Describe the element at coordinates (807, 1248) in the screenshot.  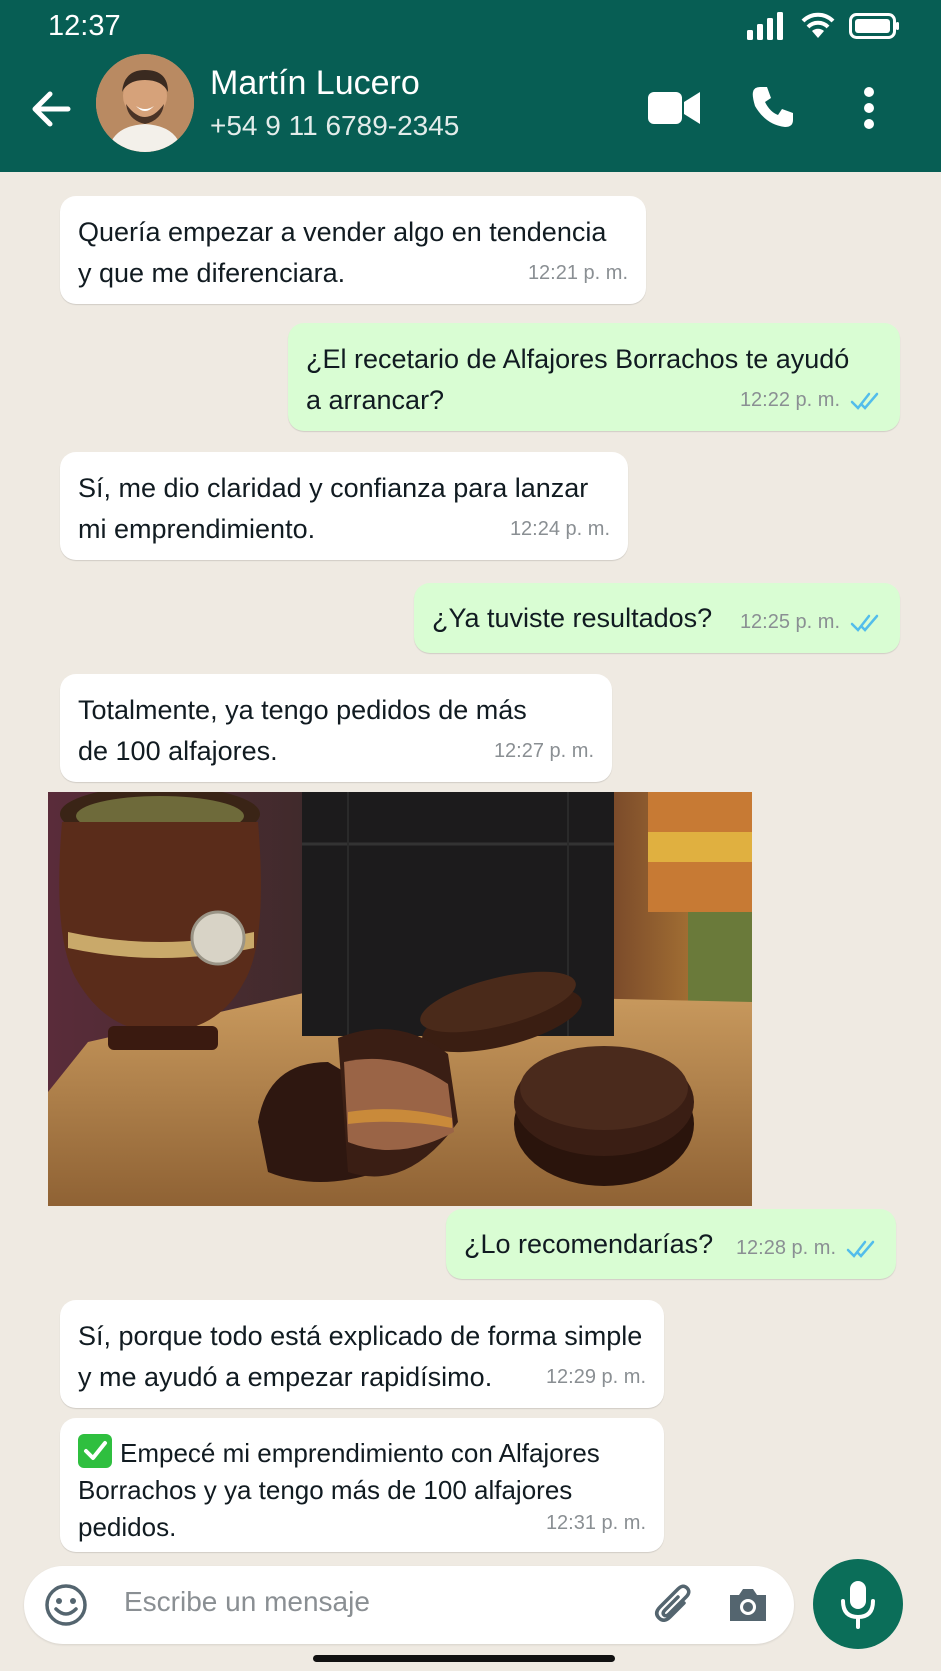
I see `message-time: 12:28 p. m.` at that location.